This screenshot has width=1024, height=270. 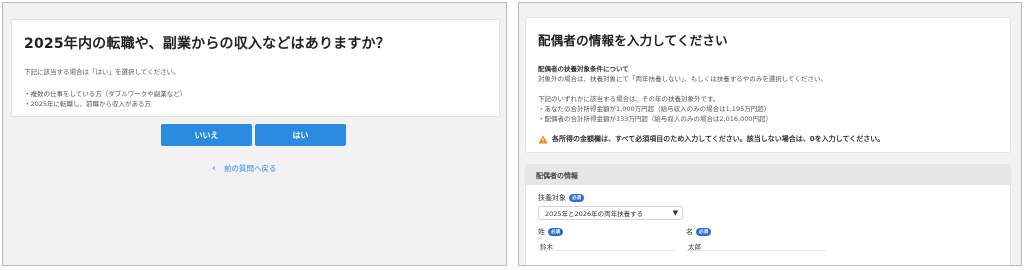 I want to click on first-name-label: 名, so click(x=689, y=232).